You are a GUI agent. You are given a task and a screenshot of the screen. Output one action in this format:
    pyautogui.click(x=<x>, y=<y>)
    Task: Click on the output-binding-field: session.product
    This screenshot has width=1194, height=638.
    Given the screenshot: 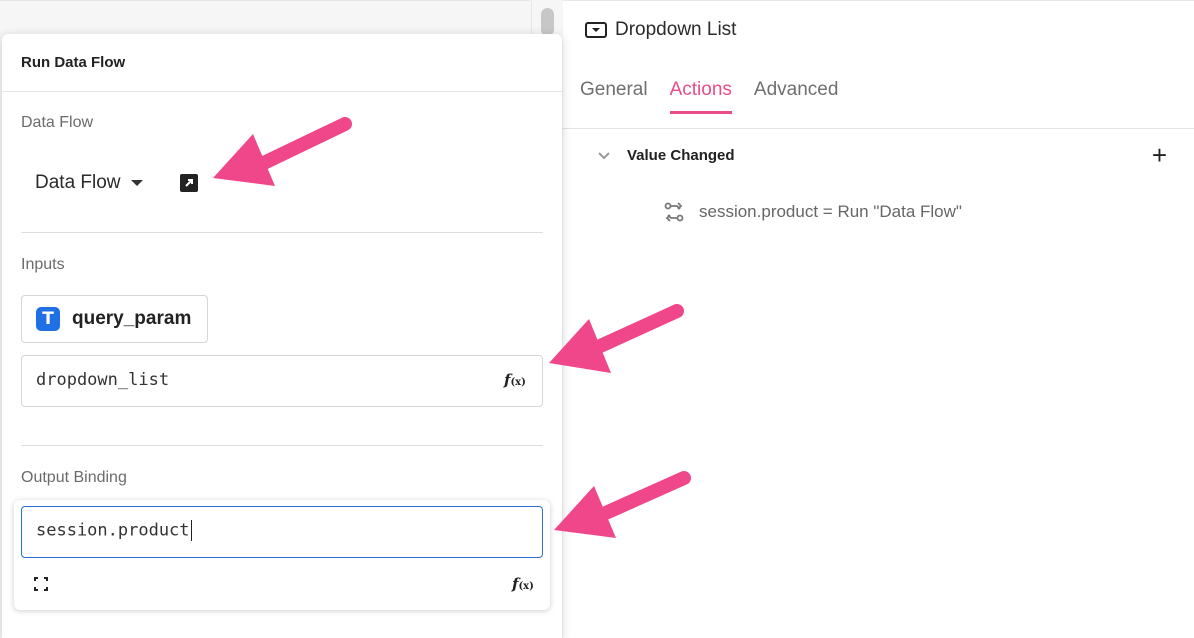 What is the action you would take?
    pyautogui.click(x=282, y=532)
    